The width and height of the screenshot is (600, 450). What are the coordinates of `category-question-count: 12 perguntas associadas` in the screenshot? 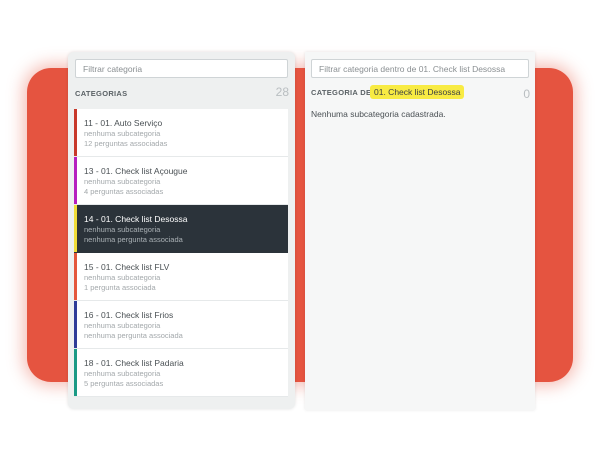 It's located at (126, 143).